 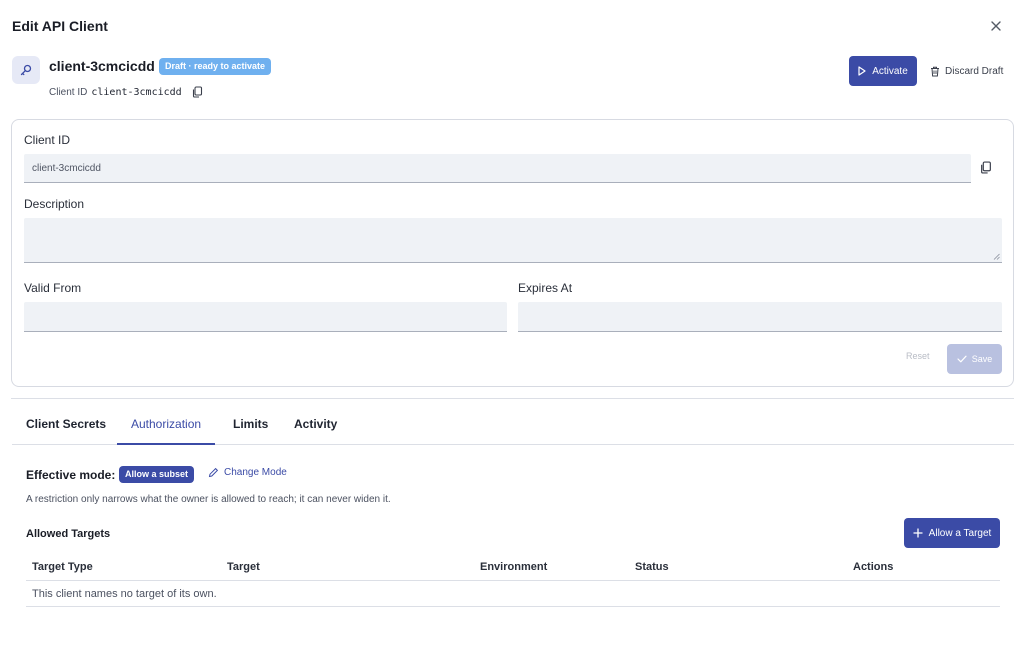 I want to click on client-id-line: Client ID client-3cmcicdd, so click(x=126, y=92).